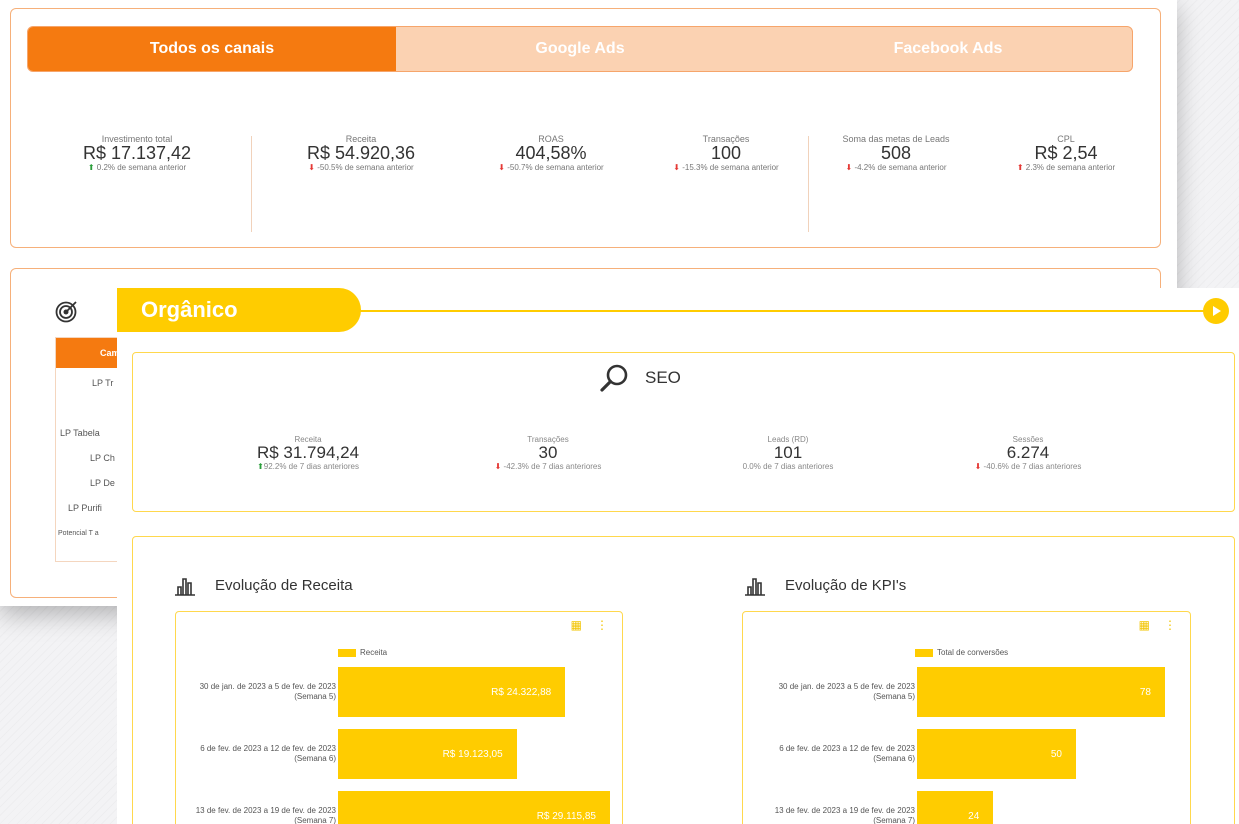 This screenshot has width=1239, height=824. Describe the element at coordinates (452, 692) in the screenshot. I see `bar: R$ 24.322,88` at that location.